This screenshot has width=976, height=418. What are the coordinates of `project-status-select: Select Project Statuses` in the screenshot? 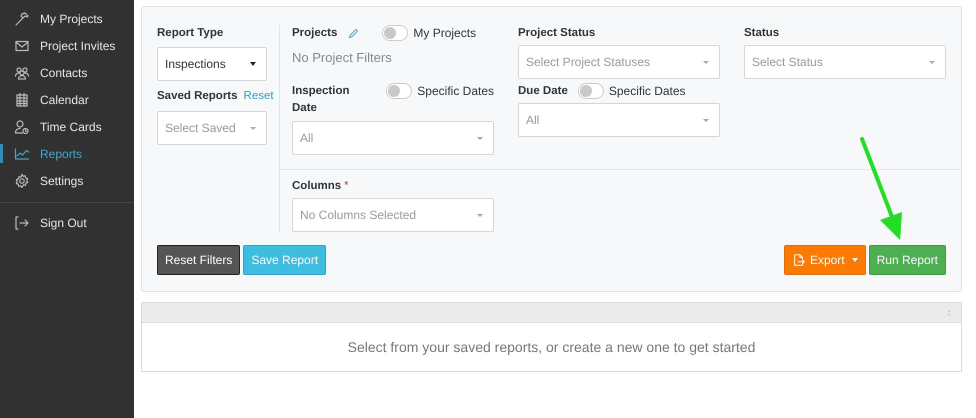 It's located at (619, 62).